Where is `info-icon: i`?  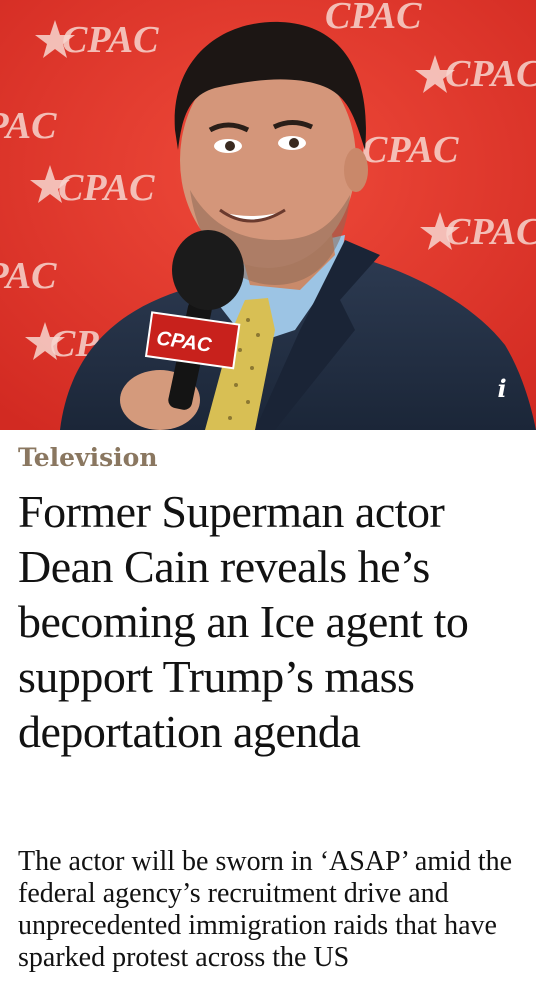
info-icon: i is located at coordinates (502, 388).